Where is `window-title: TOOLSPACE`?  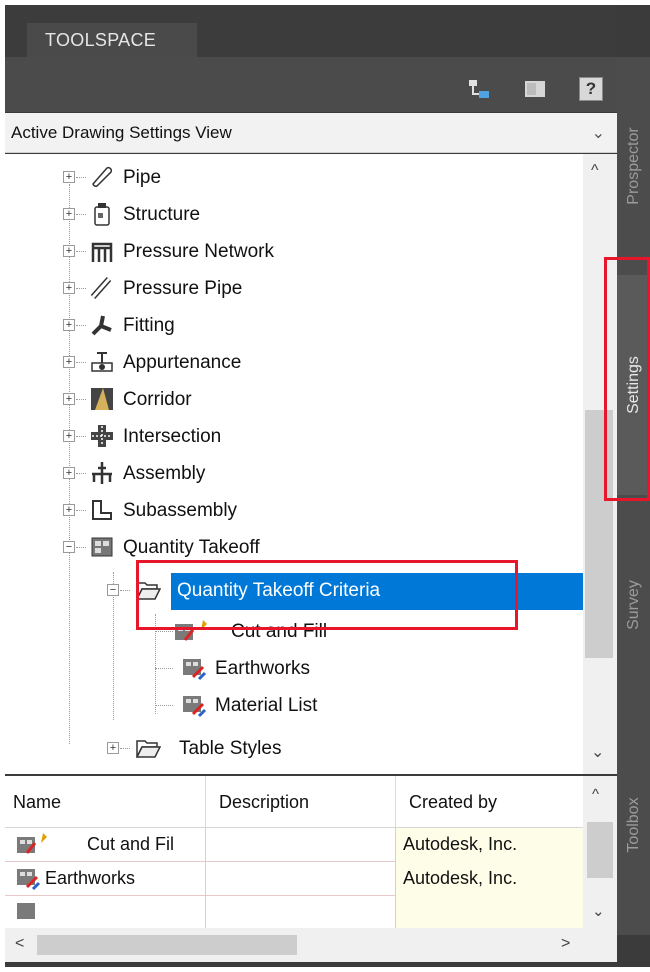 window-title: TOOLSPACE is located at coordinates (112, 40).